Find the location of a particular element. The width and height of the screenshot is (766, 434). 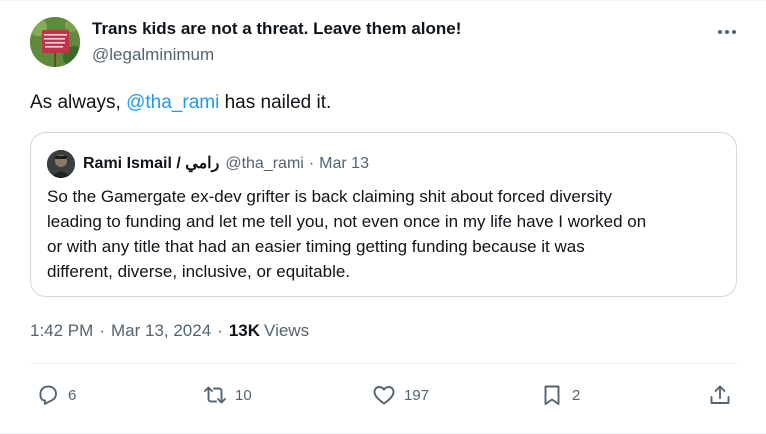

avatar-image is located at coordinates (55, 42).